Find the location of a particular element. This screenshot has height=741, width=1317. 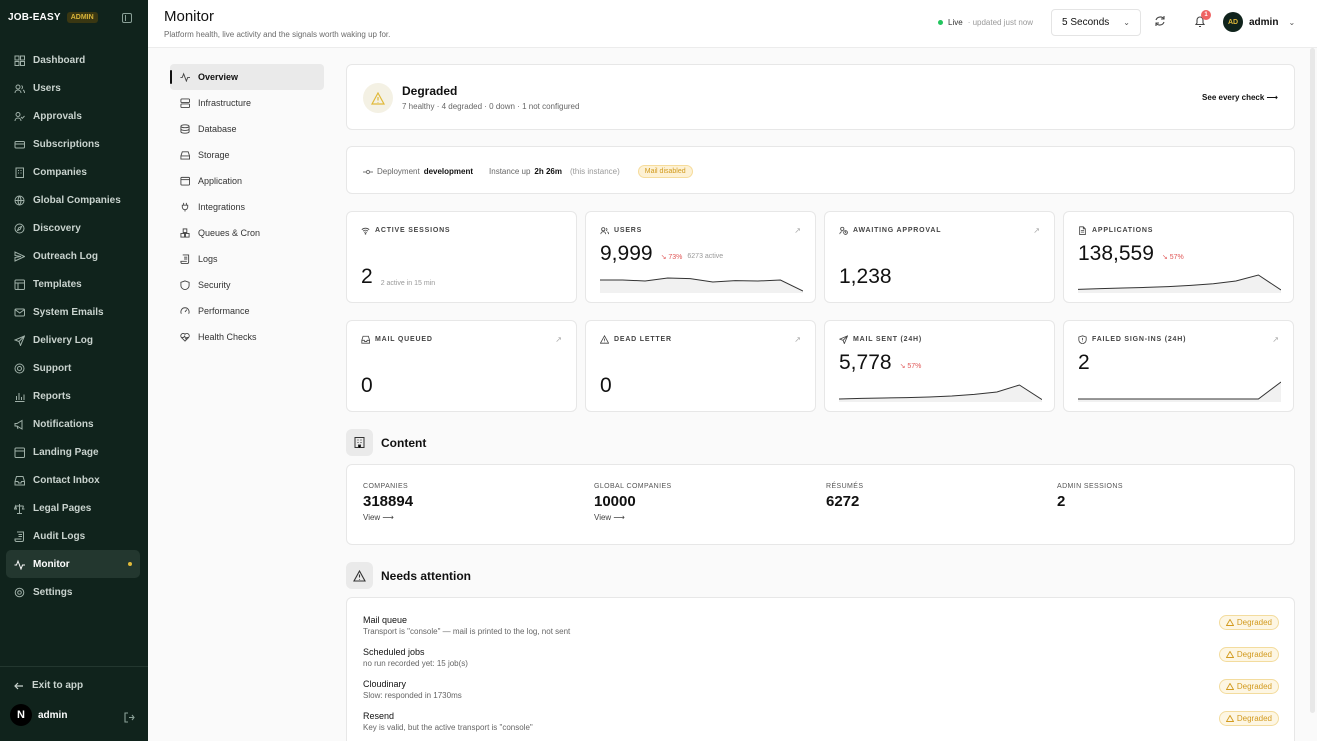

sidebar-item-label: Notifications is located at coordinates (63, 424).